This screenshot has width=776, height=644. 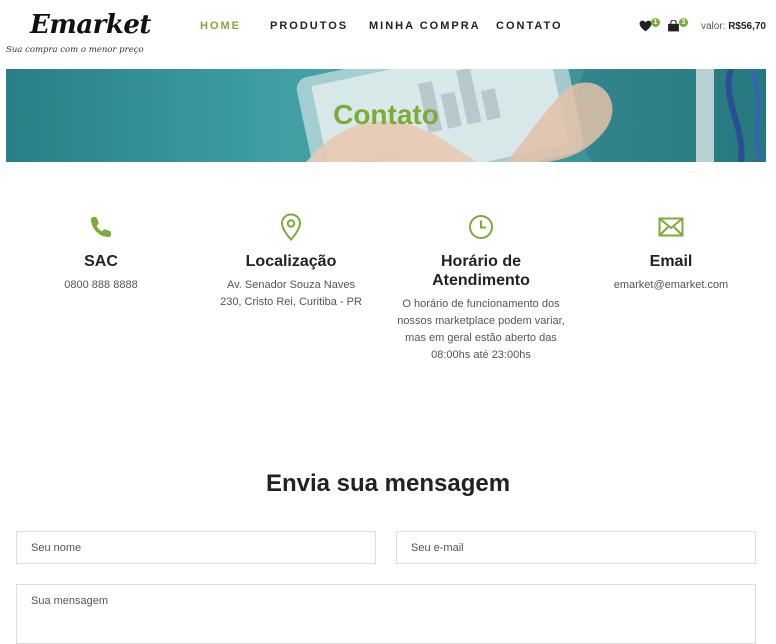 I want to click on form-title: Envia sua mensagem, so click(x=388, y=483).